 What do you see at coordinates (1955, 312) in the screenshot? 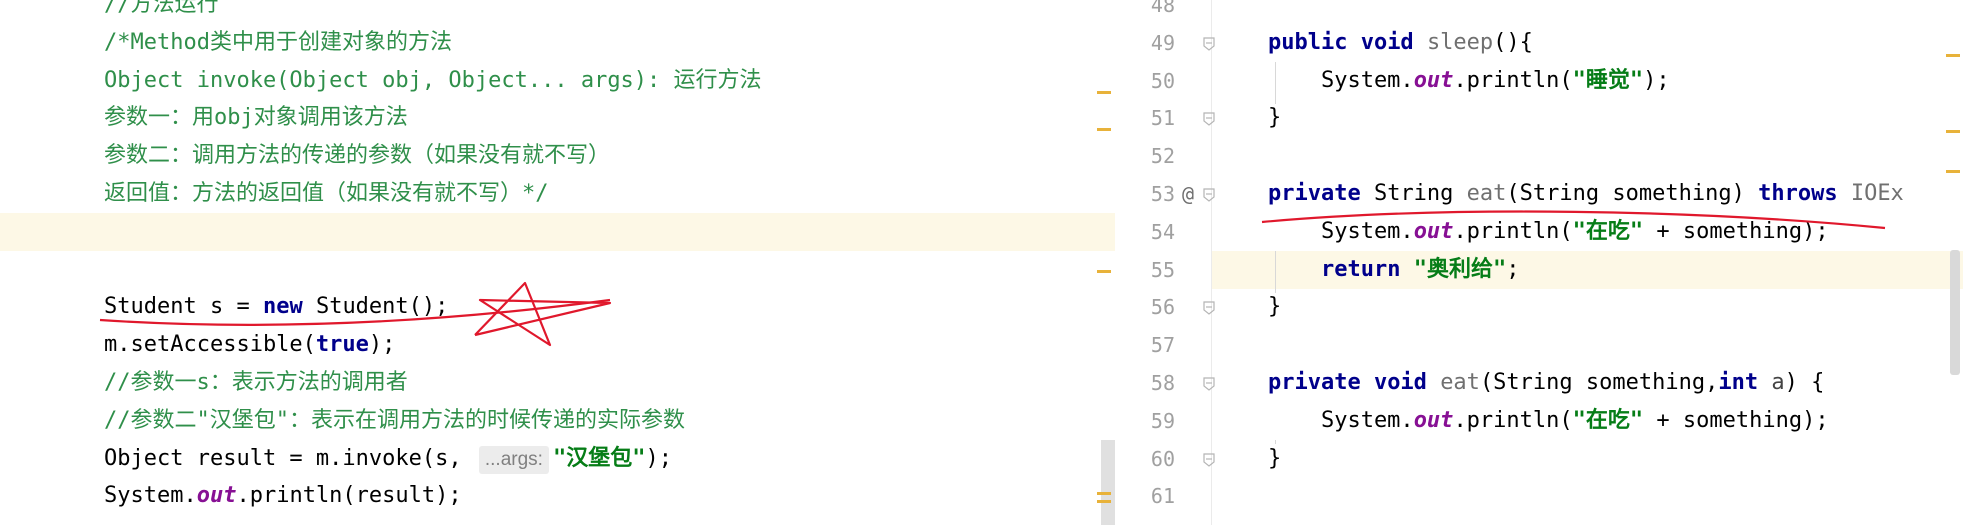
I see `right-scrollbar-thumb` at bounding box center [1955, 312].